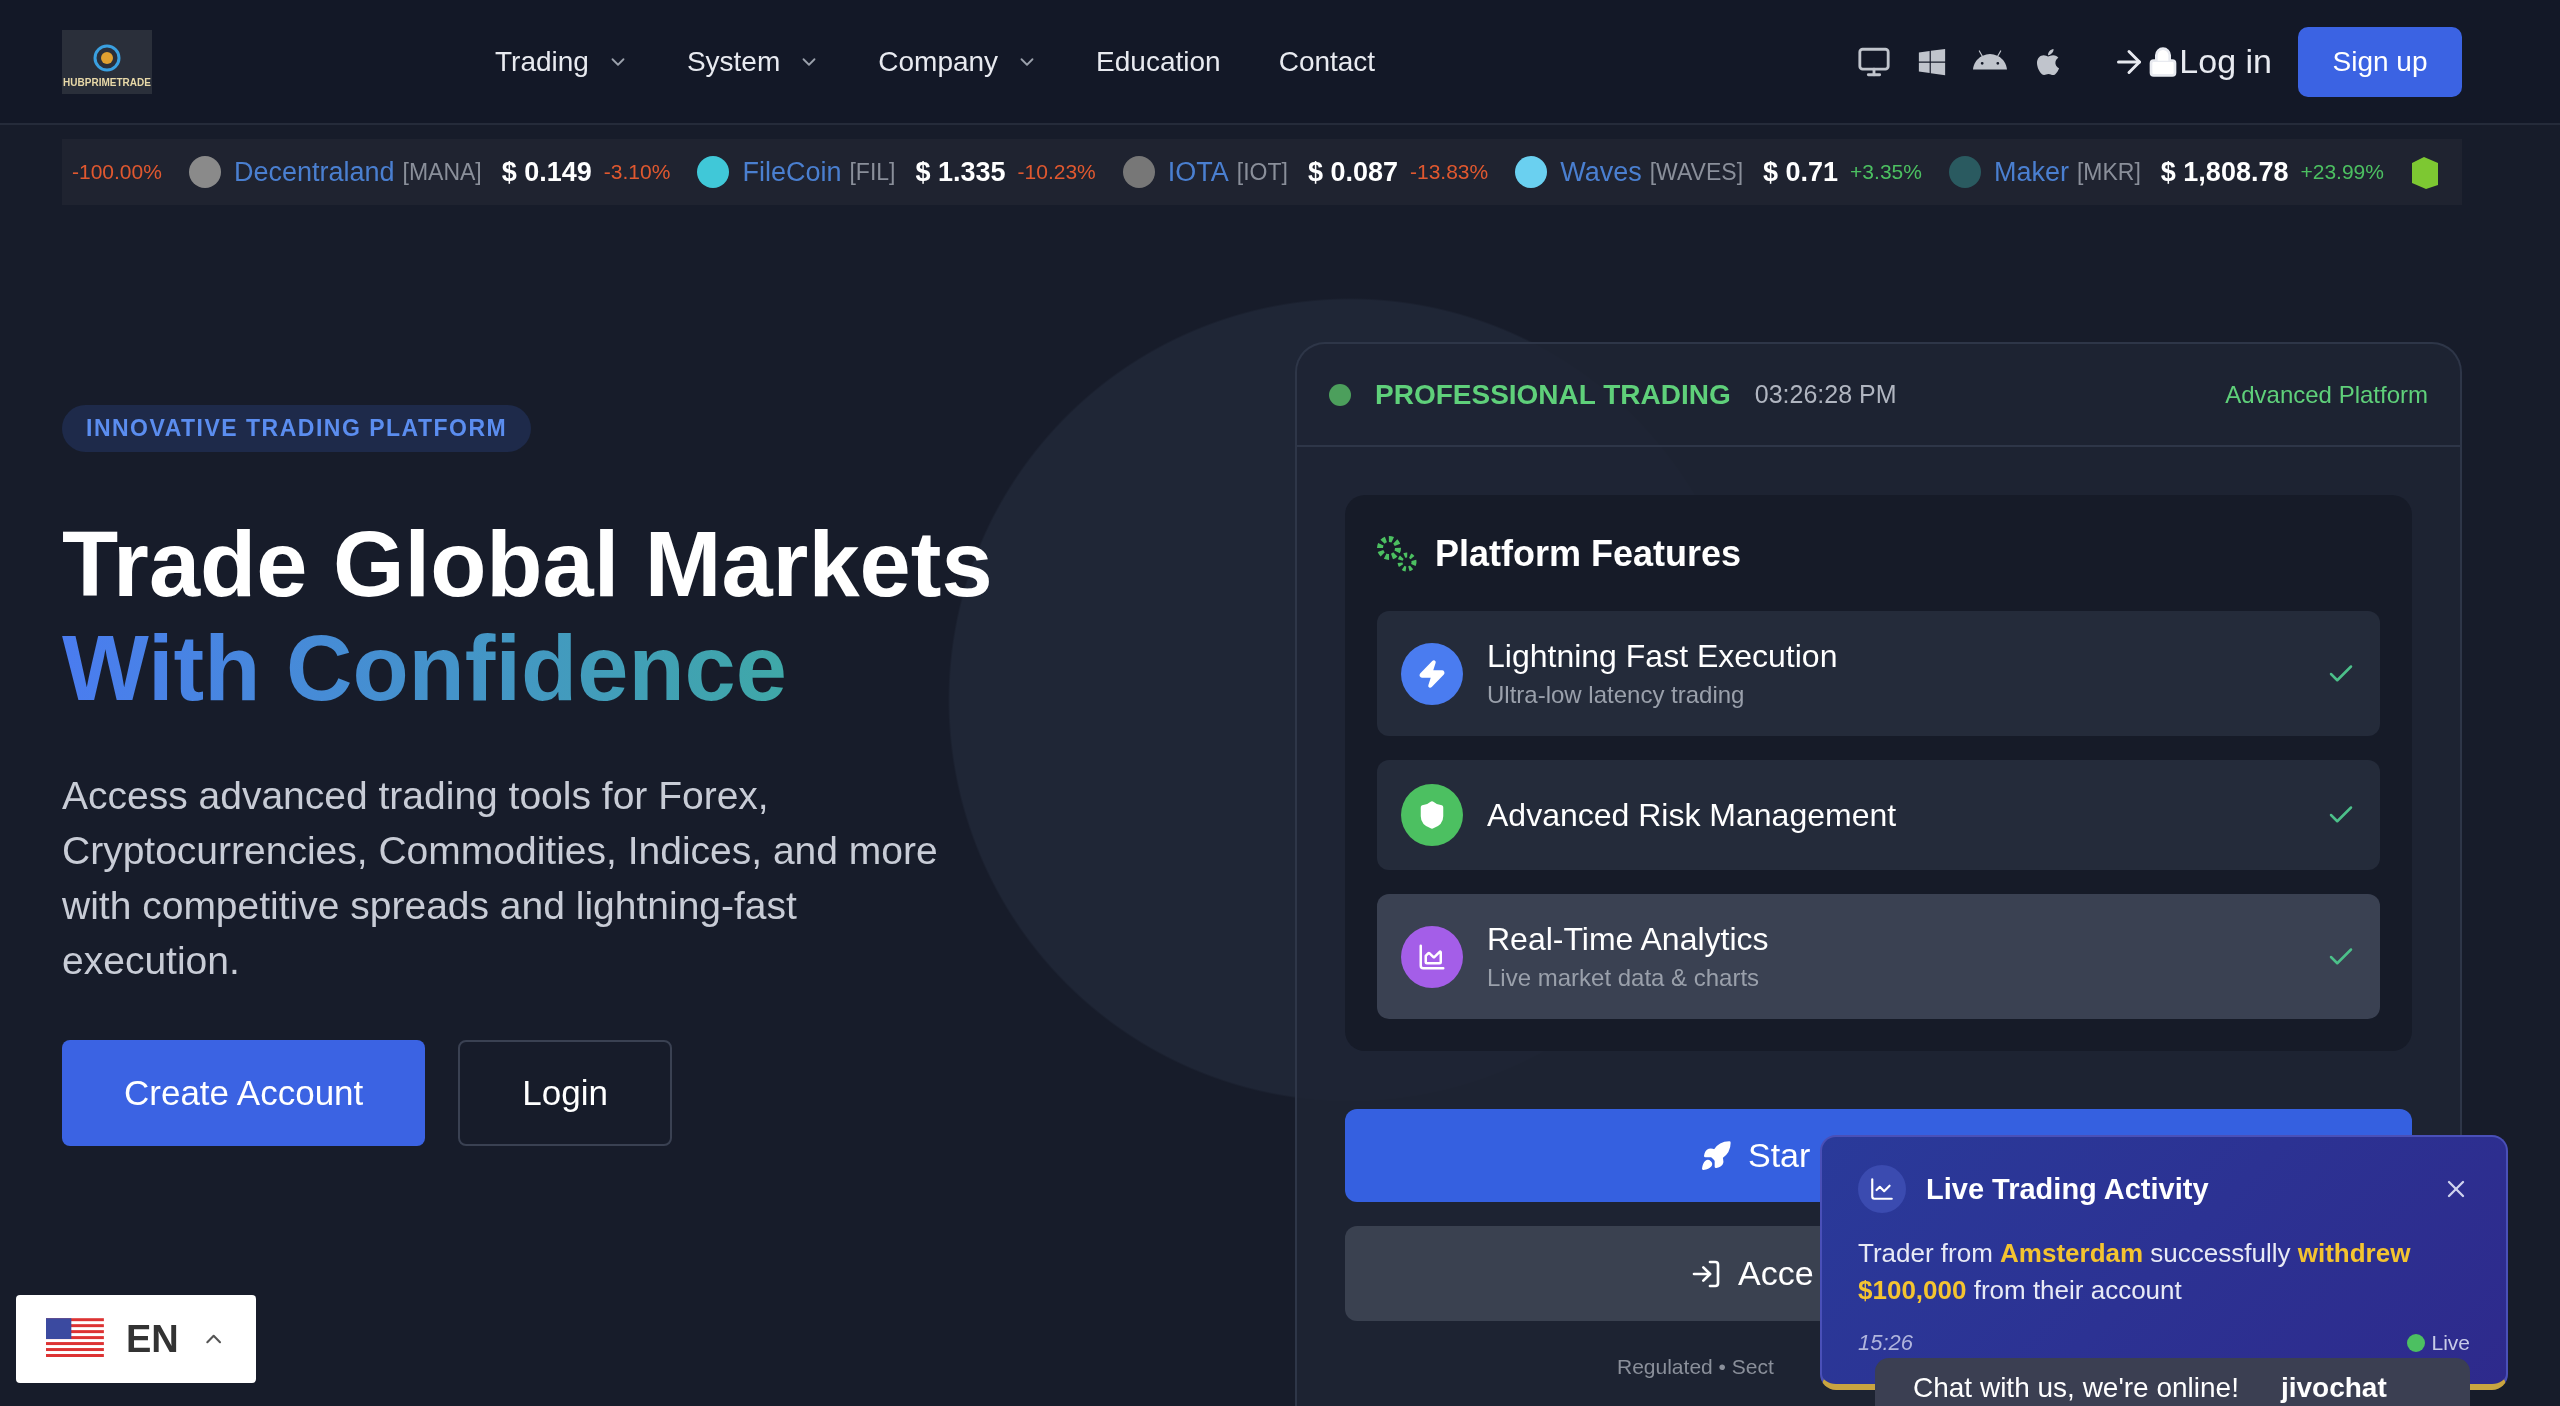 The height and width of the screenshot is (1406, 2560). Describe the element at coordinates (1624, 978) in the screenshot. I see `feature-subtitle: Live market data & charts` at that location.